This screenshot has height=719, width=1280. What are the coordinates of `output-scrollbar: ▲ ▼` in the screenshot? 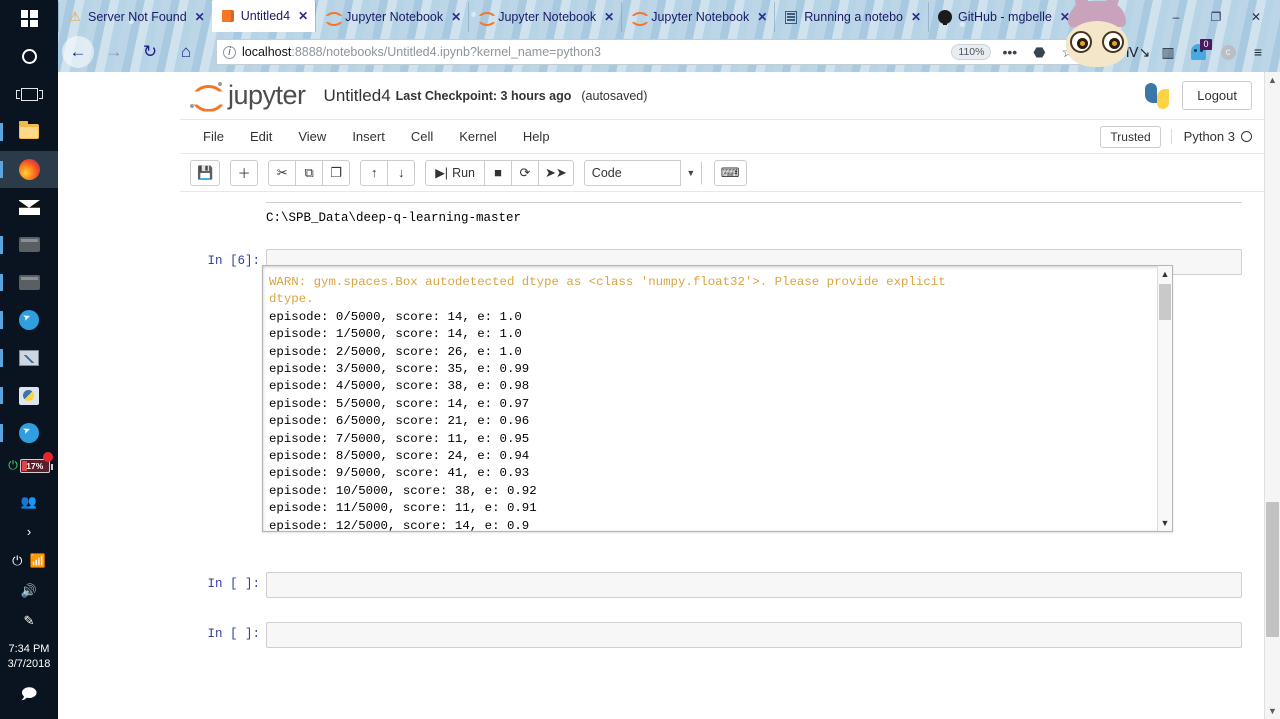 It's located at (1164, 398).